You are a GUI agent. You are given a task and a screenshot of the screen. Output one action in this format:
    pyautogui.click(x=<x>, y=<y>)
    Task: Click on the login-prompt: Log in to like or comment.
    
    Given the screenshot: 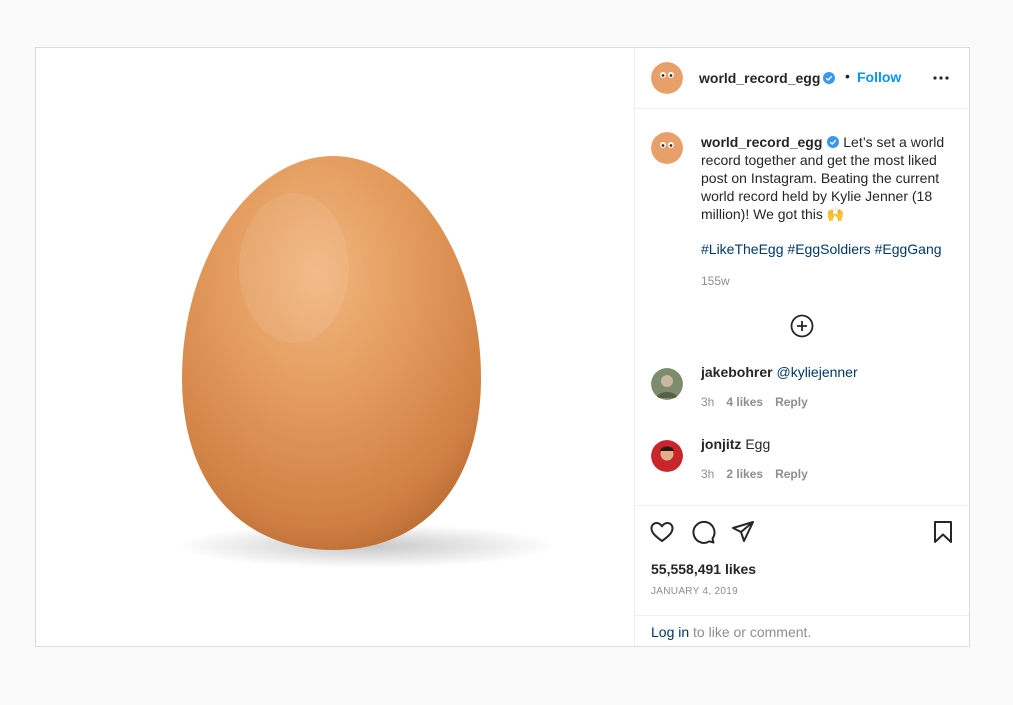 What is the action you would take?
    pyautogui.click(x=802, y=630)
    